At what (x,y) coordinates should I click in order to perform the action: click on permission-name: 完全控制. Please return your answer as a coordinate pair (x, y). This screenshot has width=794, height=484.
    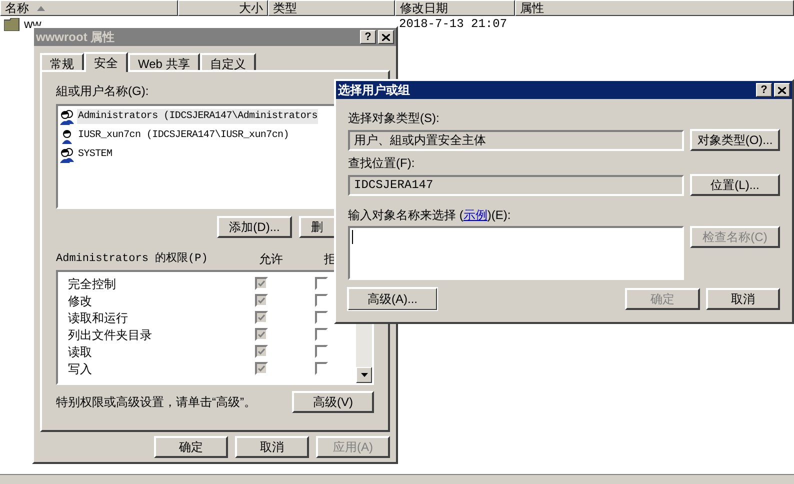
    Looking at the image, I should click on (92, 284).